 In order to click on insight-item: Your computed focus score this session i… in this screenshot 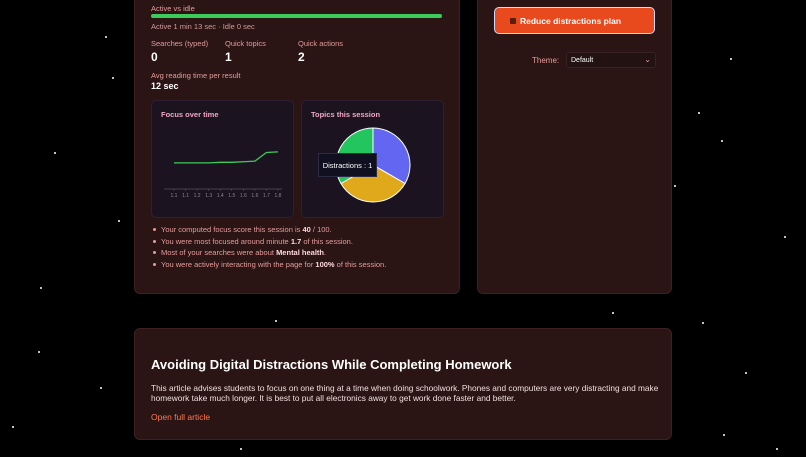, I will do `click(269, 230)`.